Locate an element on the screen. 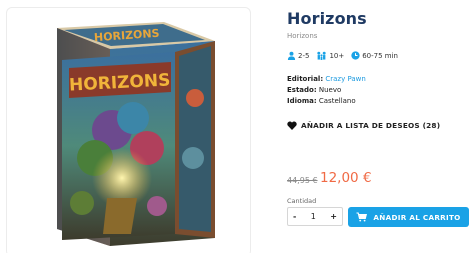 Image resolution: width=475 pixels, height=253 pixels. status-value: Nuevo is located at coordinates (330, 90).